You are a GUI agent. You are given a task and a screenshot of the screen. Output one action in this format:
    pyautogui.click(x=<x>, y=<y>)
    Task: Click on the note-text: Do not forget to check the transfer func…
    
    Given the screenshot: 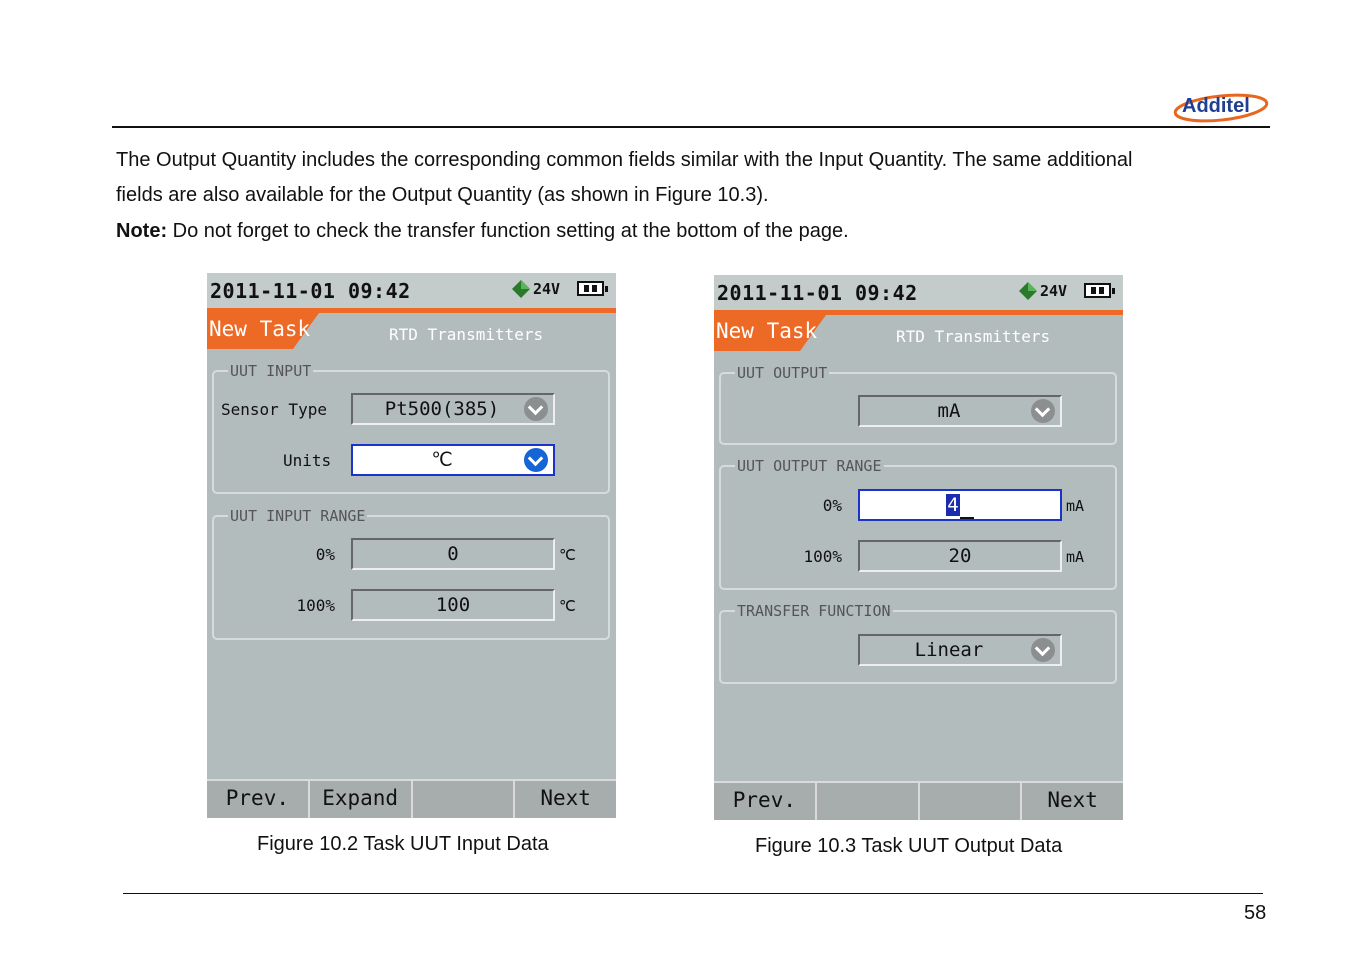 What is the action you would take?
    pyautogui.click(x=508, y=231)
    